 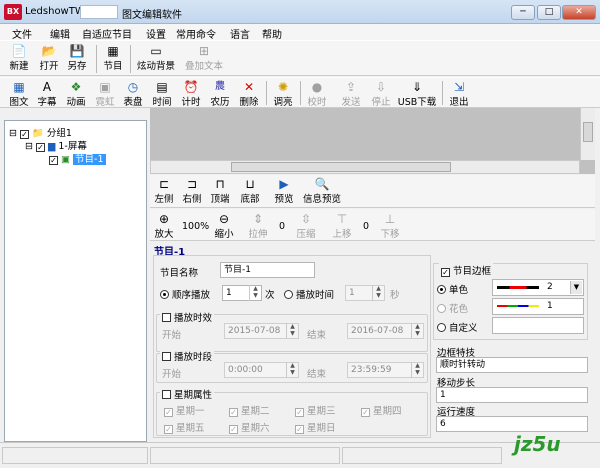 What do you see at coordinates (351, 94) in the screenshot?
I see `send-button: ⇪ 发送` at bounding box center [351, 94].